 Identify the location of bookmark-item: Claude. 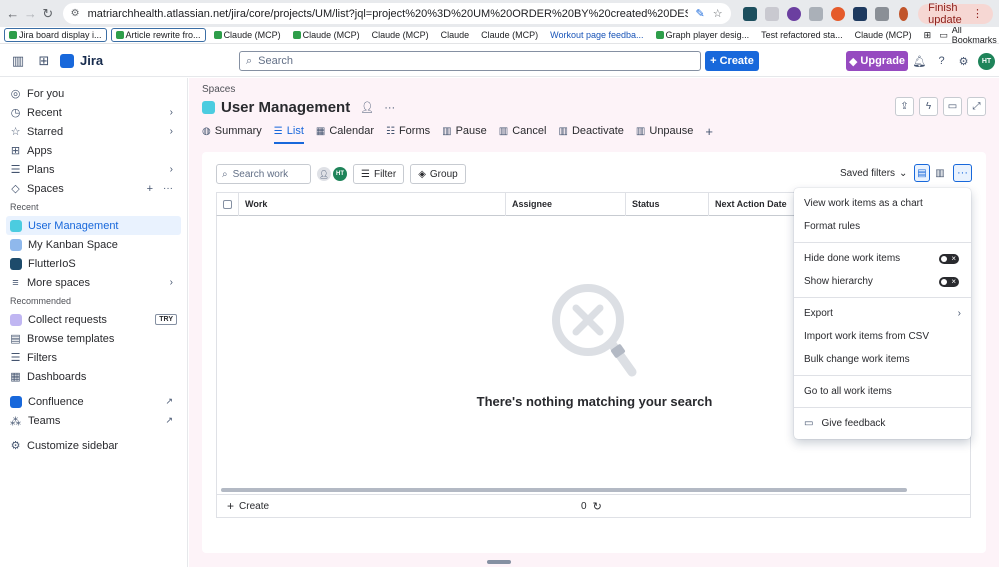
(455, 35).